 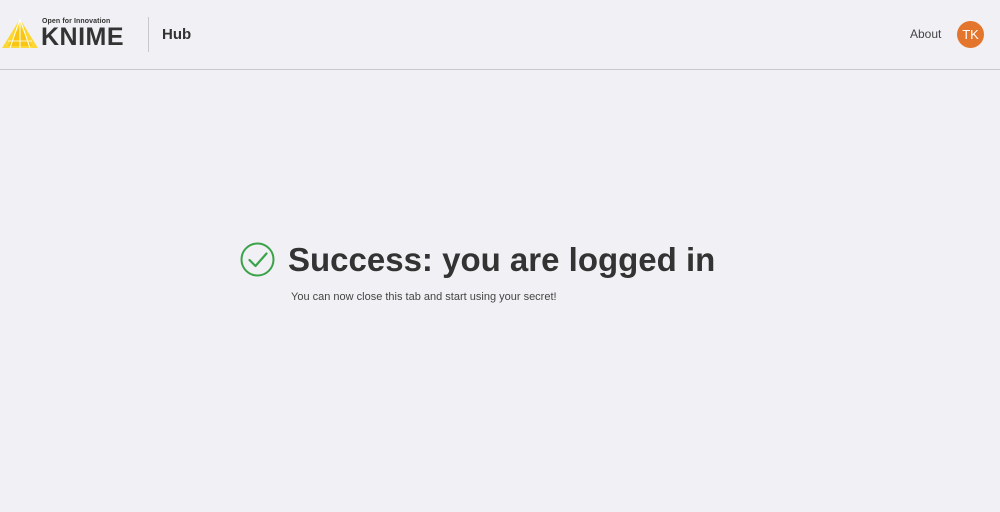 What do you see at coordinates (176, 34) in the screenshot?
I see `section-title: Hub` at bounding box center [176, 34].